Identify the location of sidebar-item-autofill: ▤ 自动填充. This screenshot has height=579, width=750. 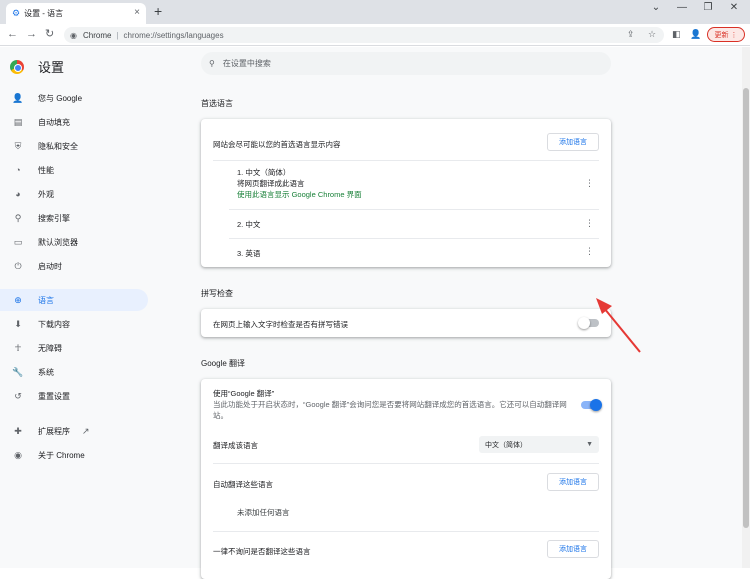
(74, 122).